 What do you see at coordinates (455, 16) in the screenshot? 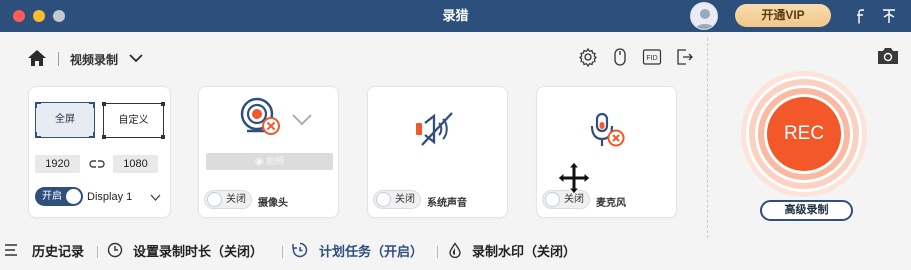
I see `title-bar: 录猎 开通VIP` at bounding box center [455, 16].